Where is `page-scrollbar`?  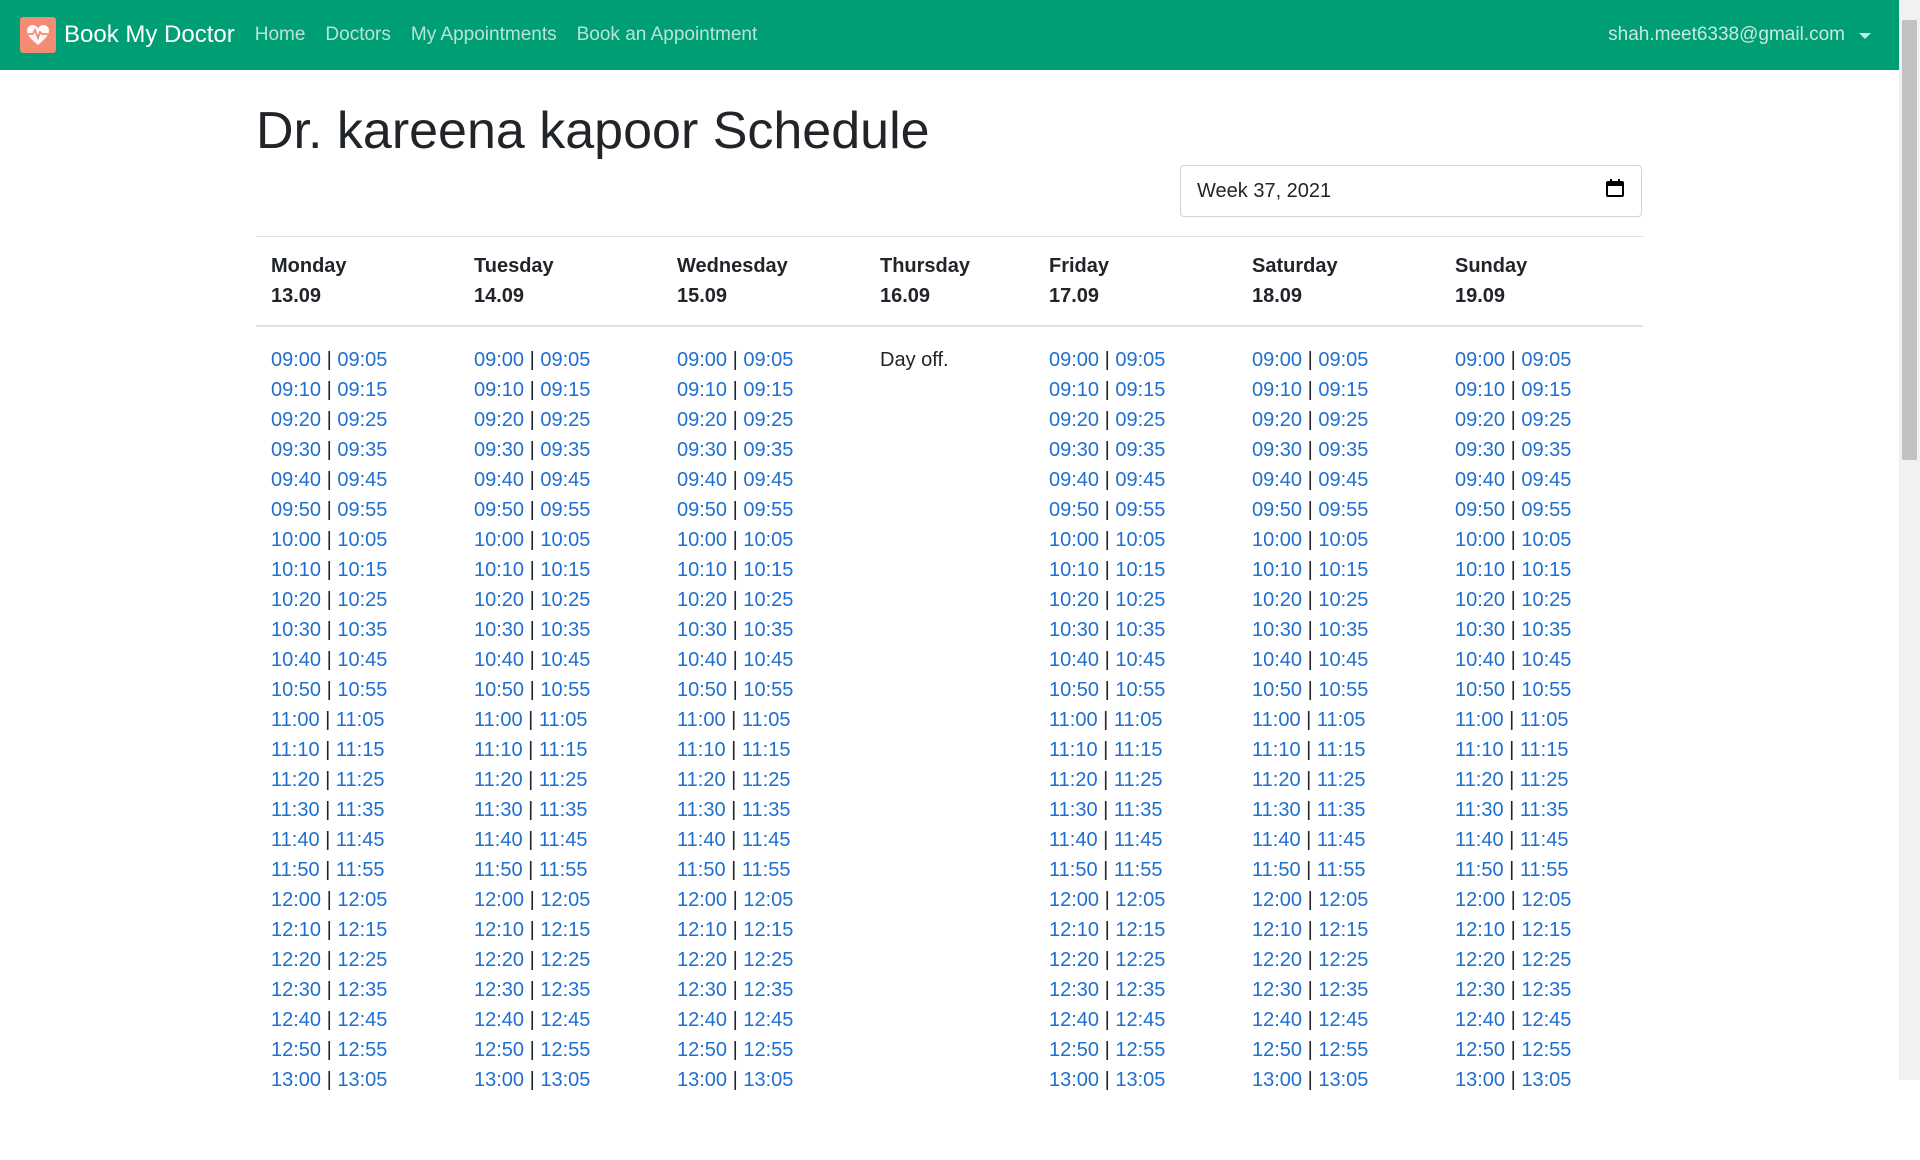
page-scrollbar is located at coordinates (1909, 540).